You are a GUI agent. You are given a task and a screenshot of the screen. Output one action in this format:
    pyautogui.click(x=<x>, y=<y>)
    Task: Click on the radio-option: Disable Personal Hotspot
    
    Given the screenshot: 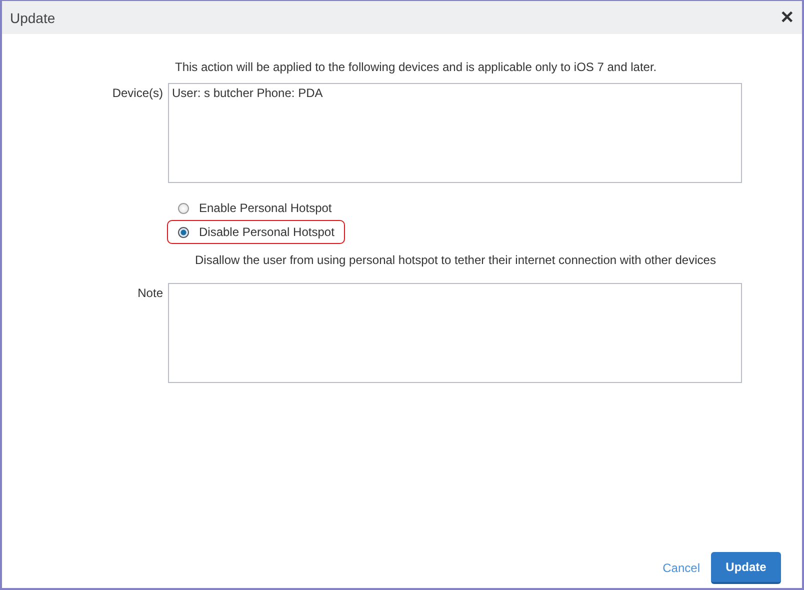 What is the action you would take?
    pyautogui.click(x=256, y=232)
    